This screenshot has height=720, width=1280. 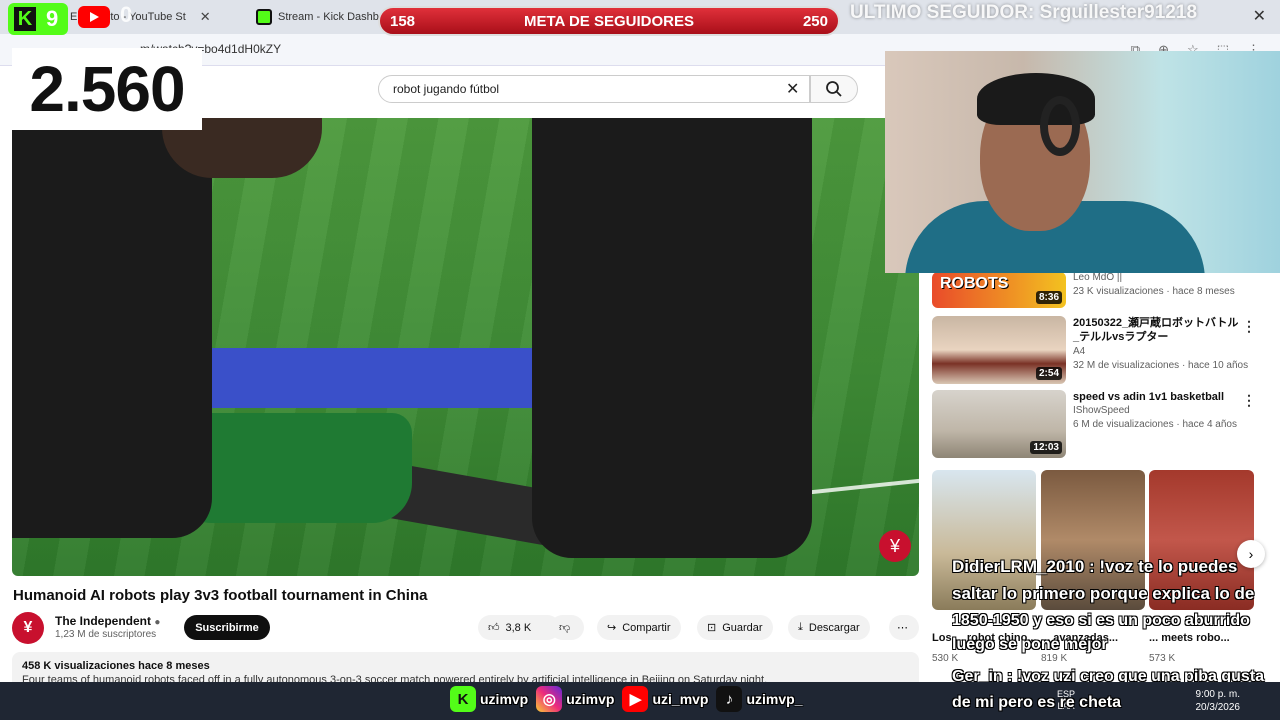 I want to click on recommendation-meta: 32 M de visualizaciones · hace 10 años, so click(x=1161, y=365).